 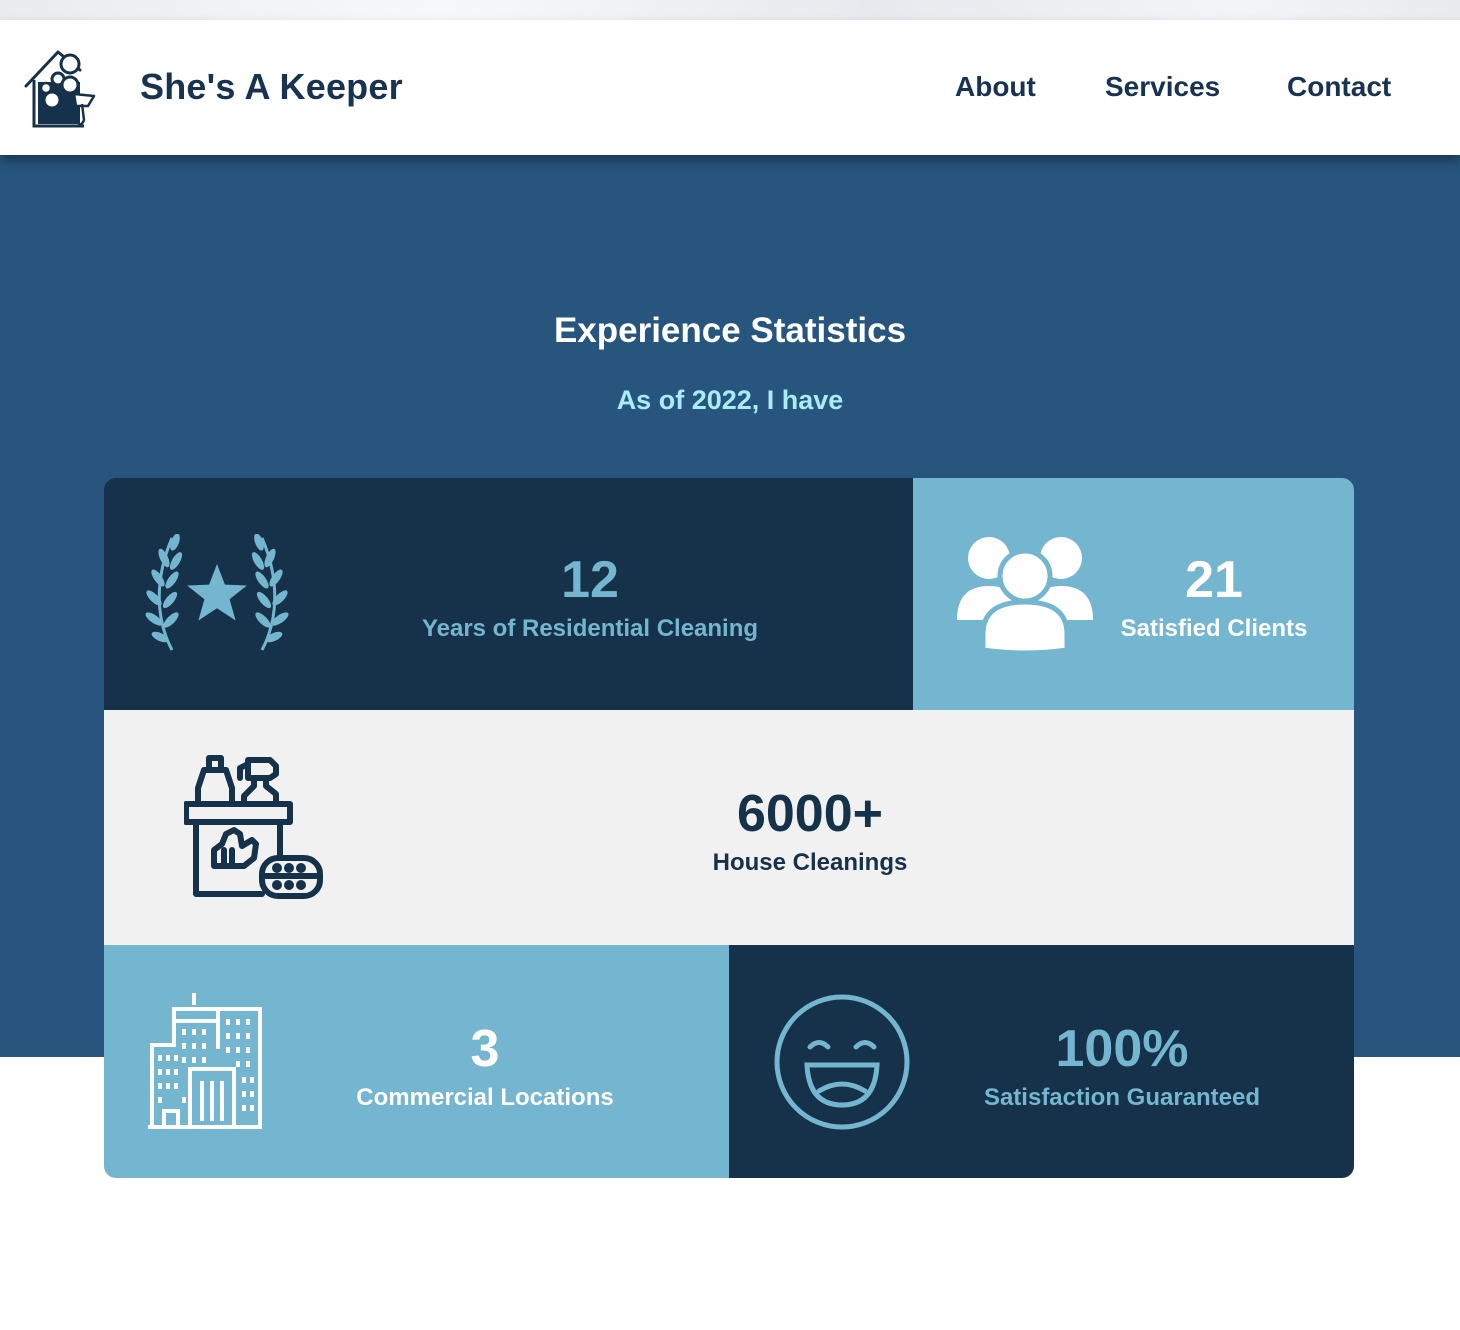 I want to click on stat-tile-clients: 21 Satisfied Clients, so click(x=1133, y=594).